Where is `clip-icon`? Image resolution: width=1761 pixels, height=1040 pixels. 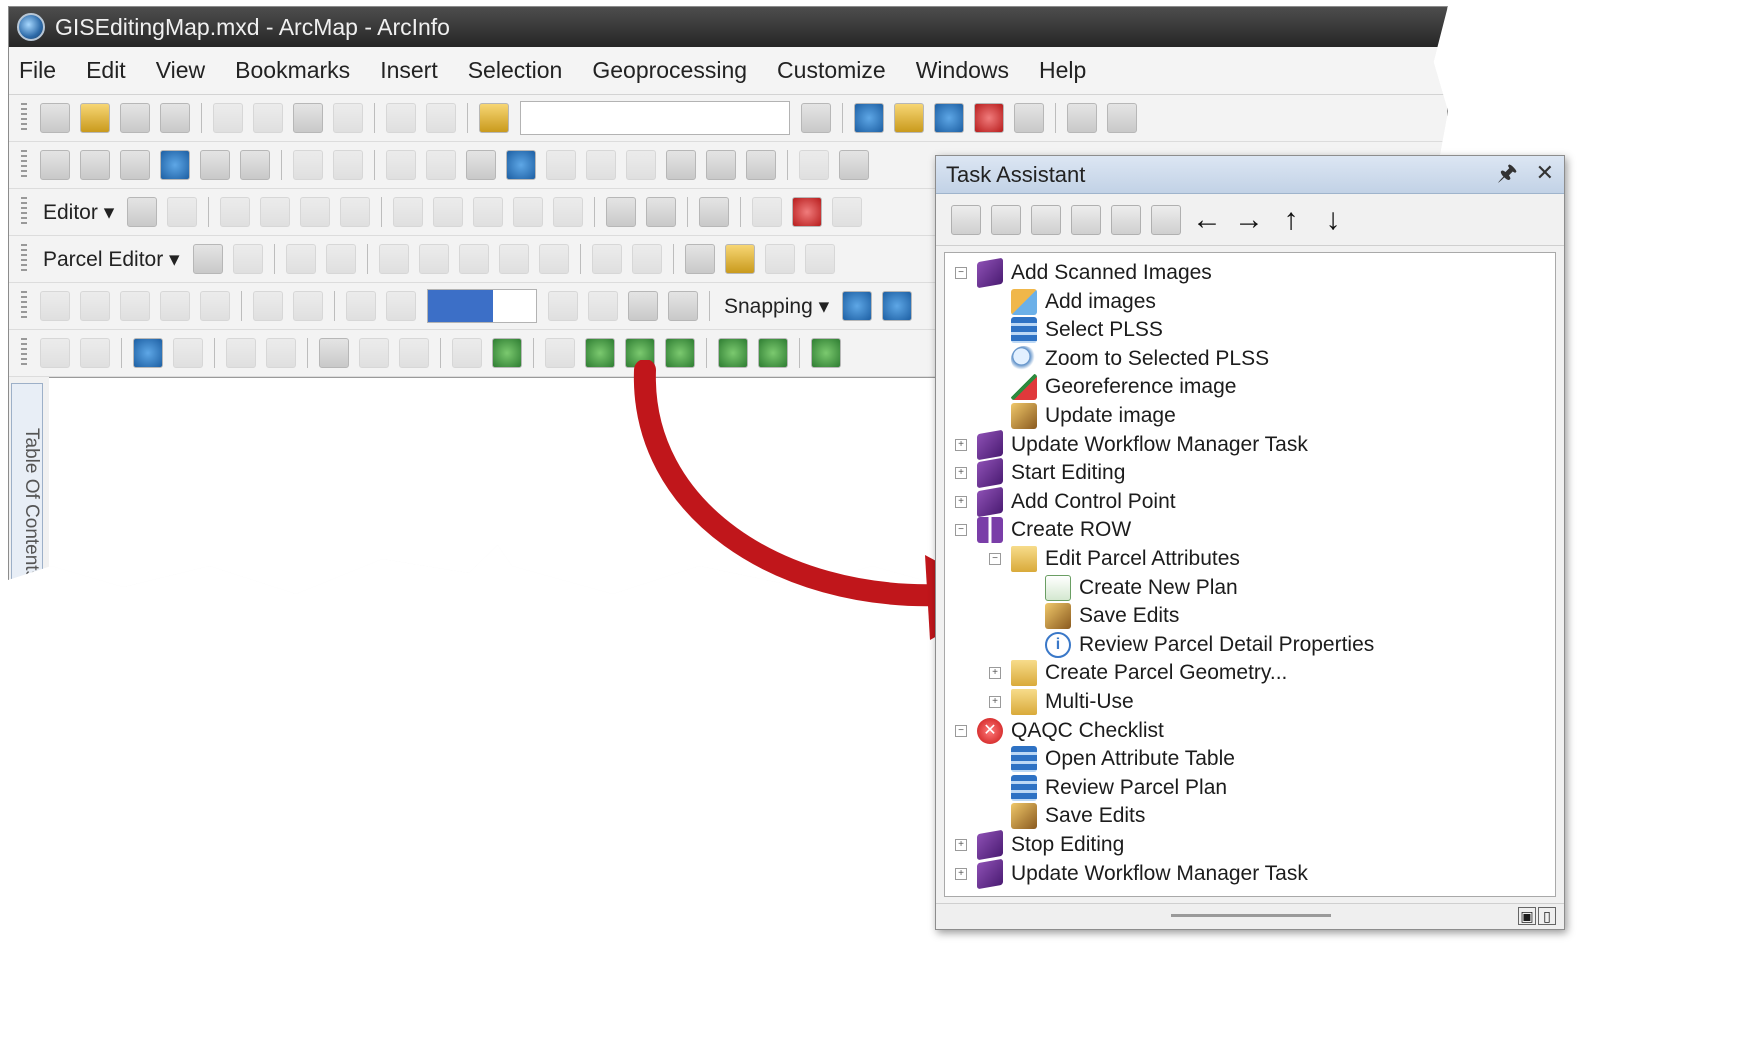
clip-icon is located at coordinates (553, 259).